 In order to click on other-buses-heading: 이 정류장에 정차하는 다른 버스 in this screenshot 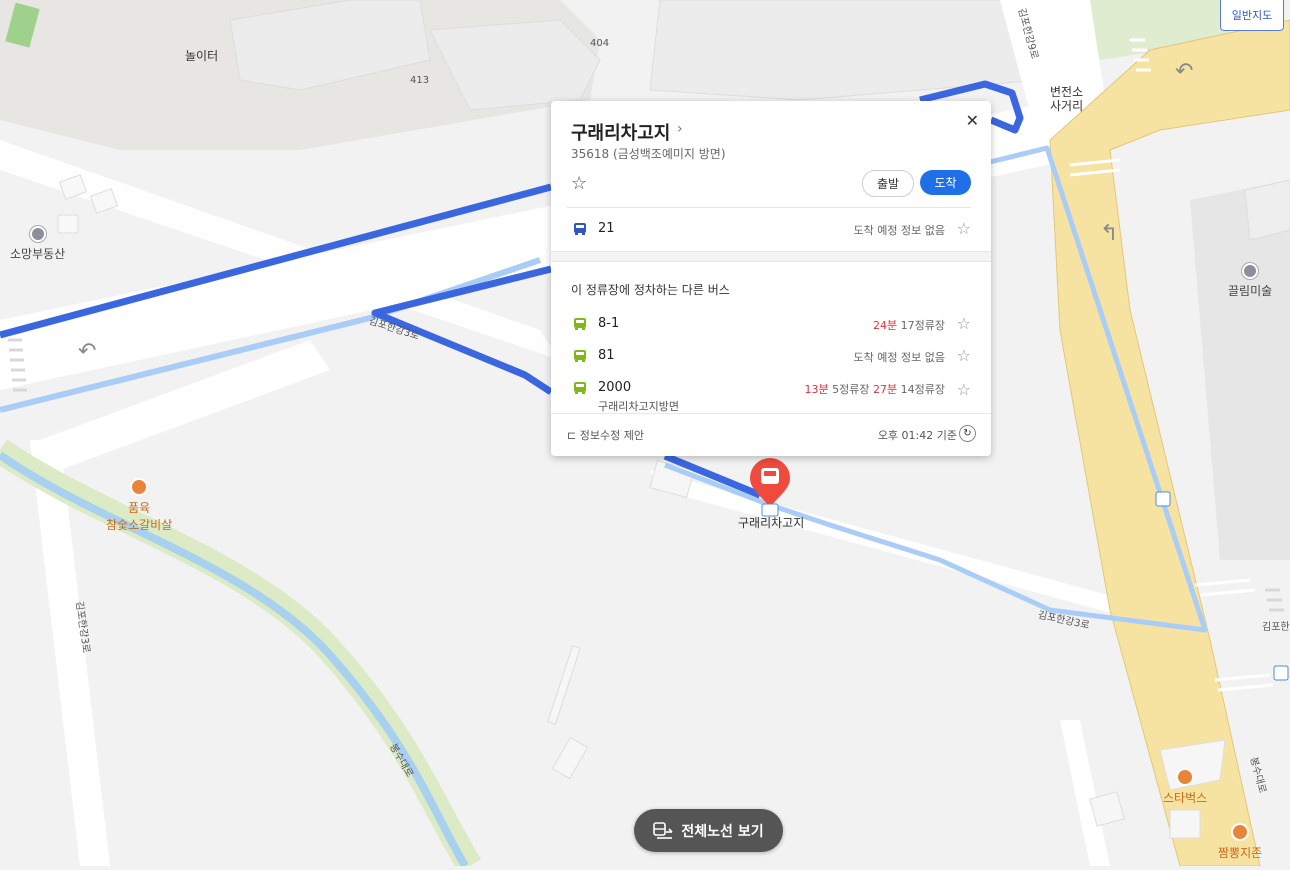, I will do `click(650, 290)`.